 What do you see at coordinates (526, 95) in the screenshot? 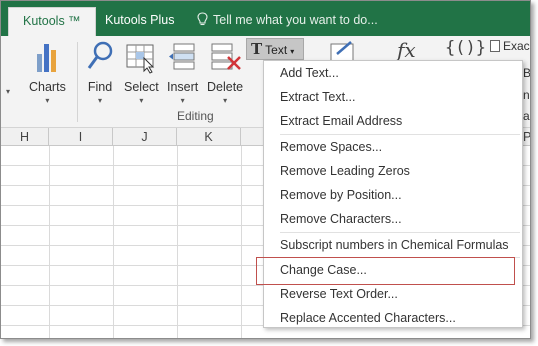
I see `partial-label-n: n` at bounding box center [526, 95].